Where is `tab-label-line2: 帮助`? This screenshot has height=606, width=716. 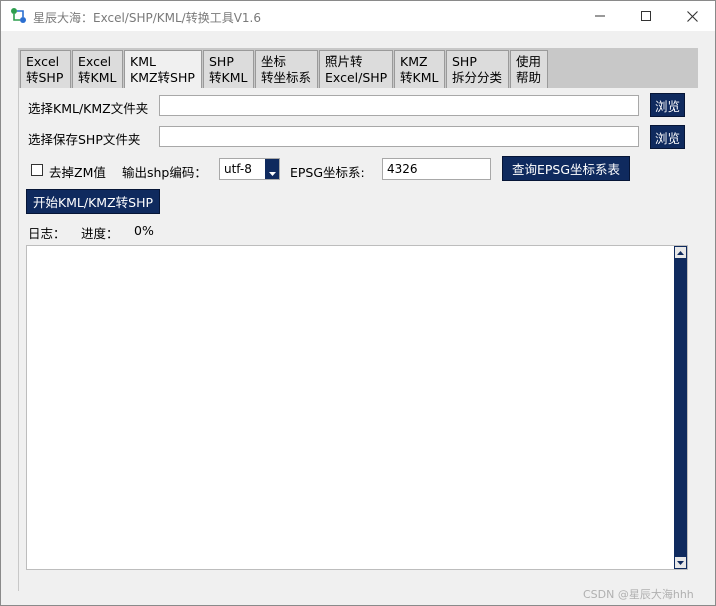 tab-label-line2: 帮助 is located at coordinates (529, 77).